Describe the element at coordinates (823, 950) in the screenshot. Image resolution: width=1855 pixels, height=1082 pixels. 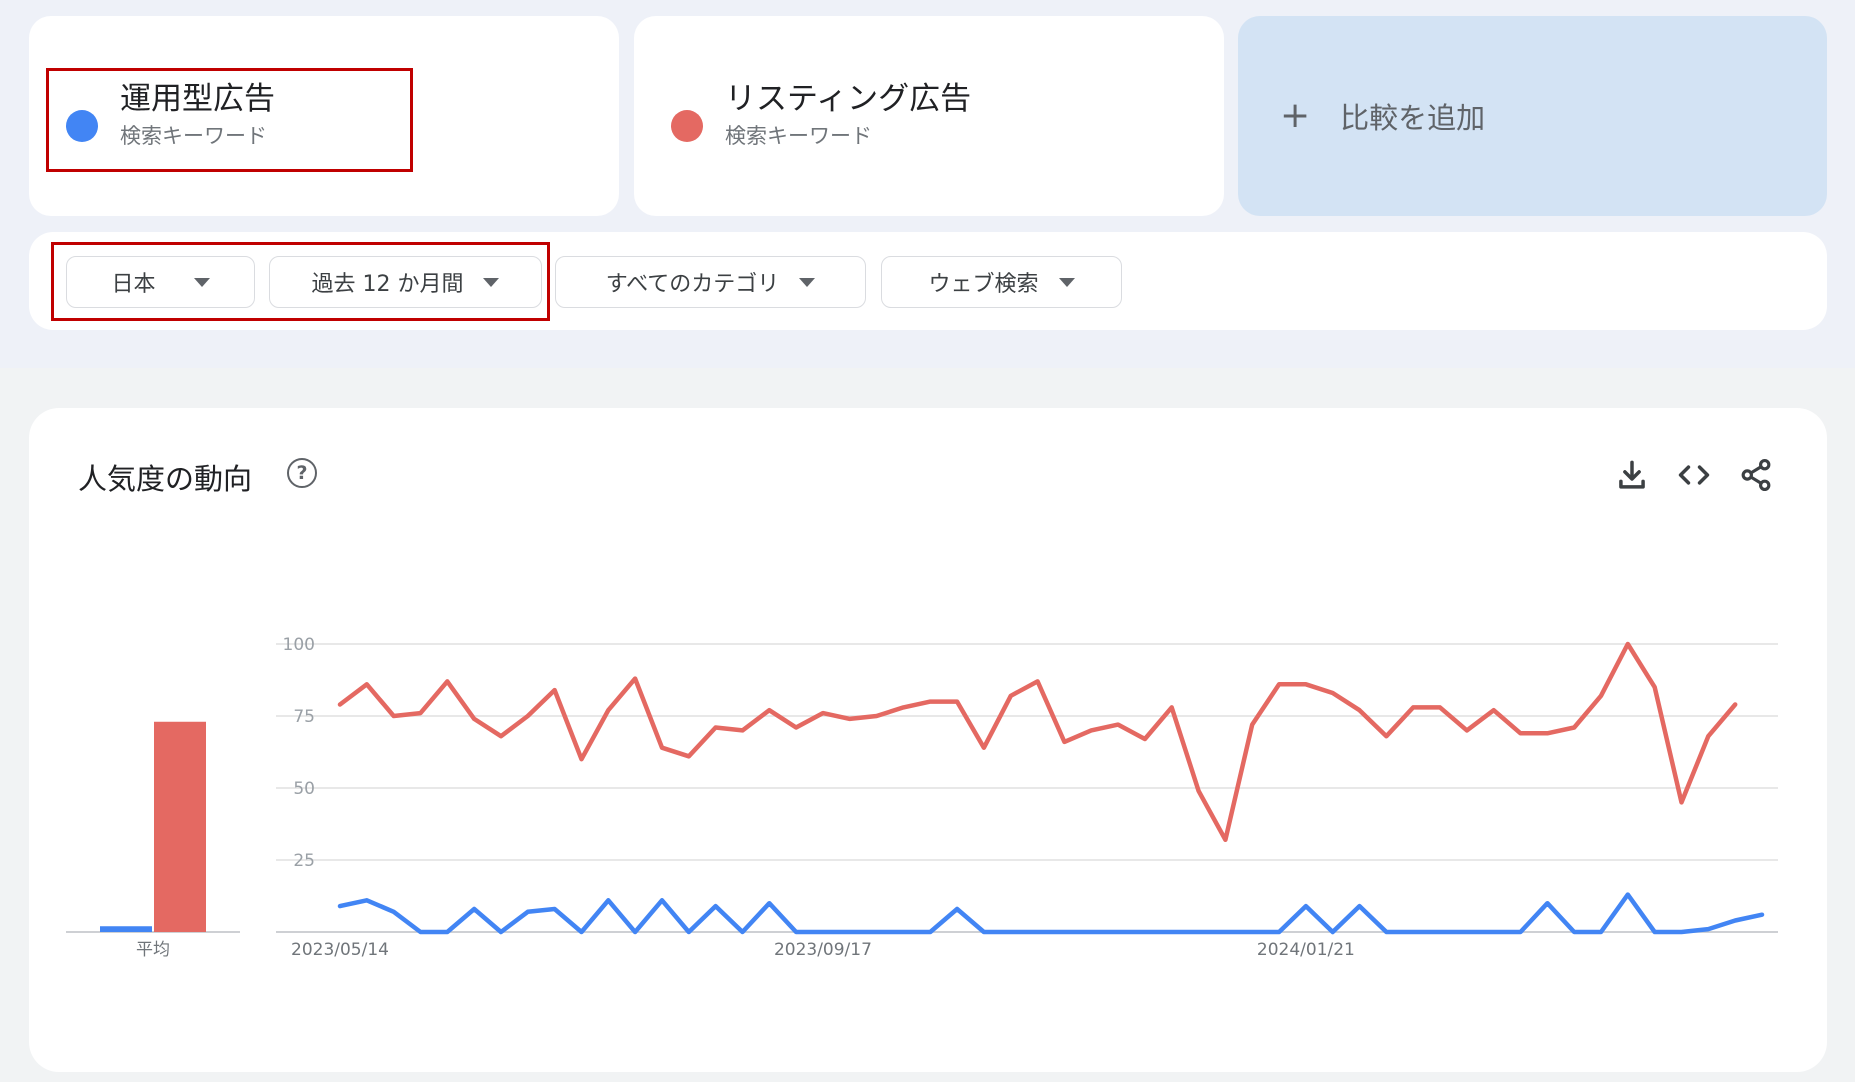
I see `x-tick-label-1: 2023/09/17` at that location.